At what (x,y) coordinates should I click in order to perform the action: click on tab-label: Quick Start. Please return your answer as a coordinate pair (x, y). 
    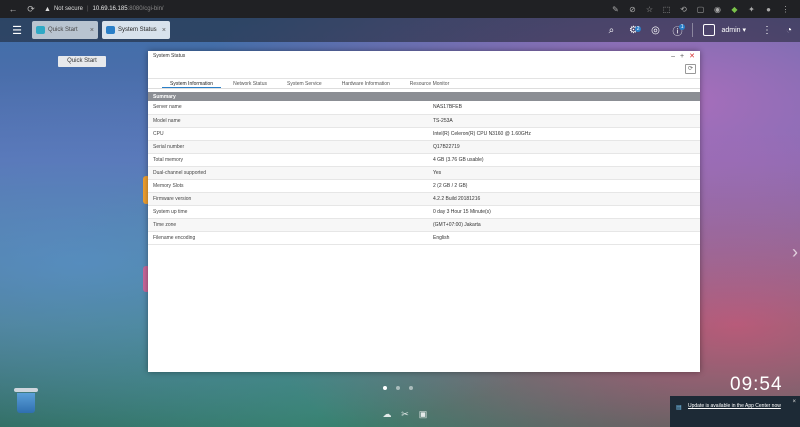
    Looking at the image, I should click on (63, 30).